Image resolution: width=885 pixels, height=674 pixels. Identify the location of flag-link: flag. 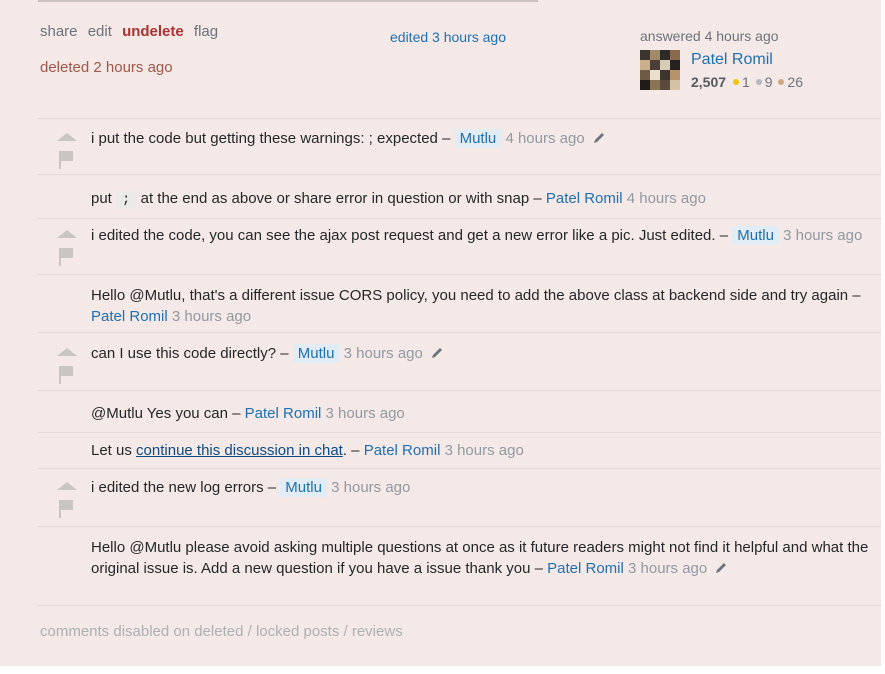
(206, 31).